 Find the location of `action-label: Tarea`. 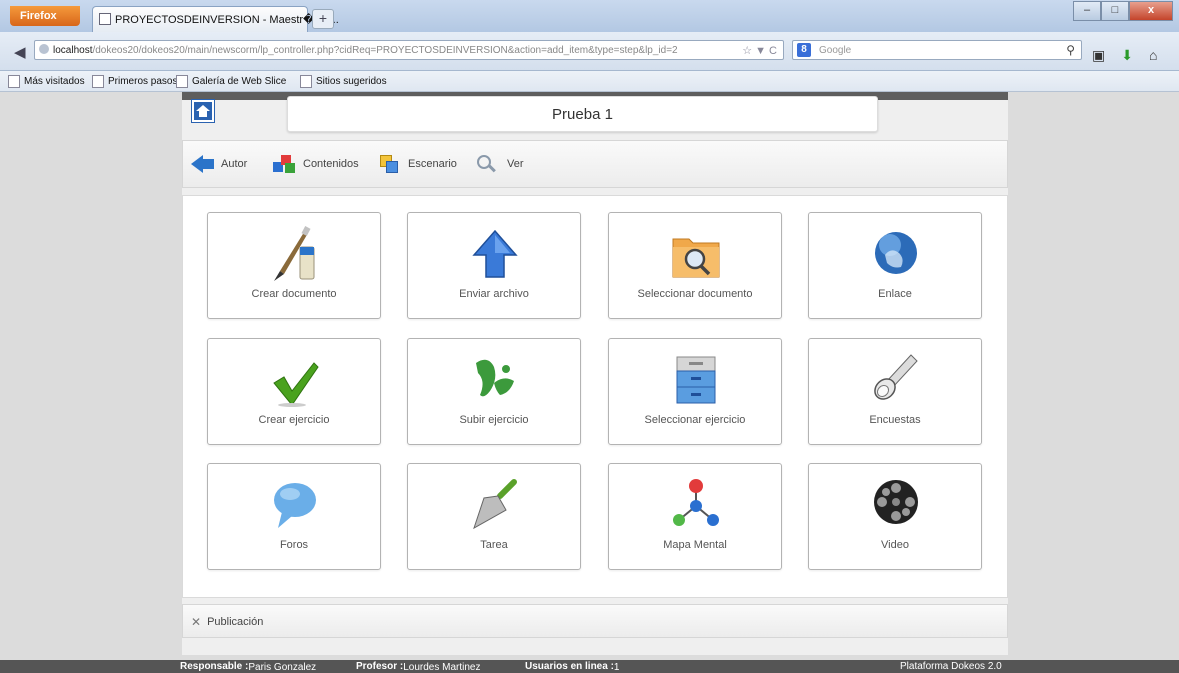

action-label: Tarea is located at coordinates (494, 545).